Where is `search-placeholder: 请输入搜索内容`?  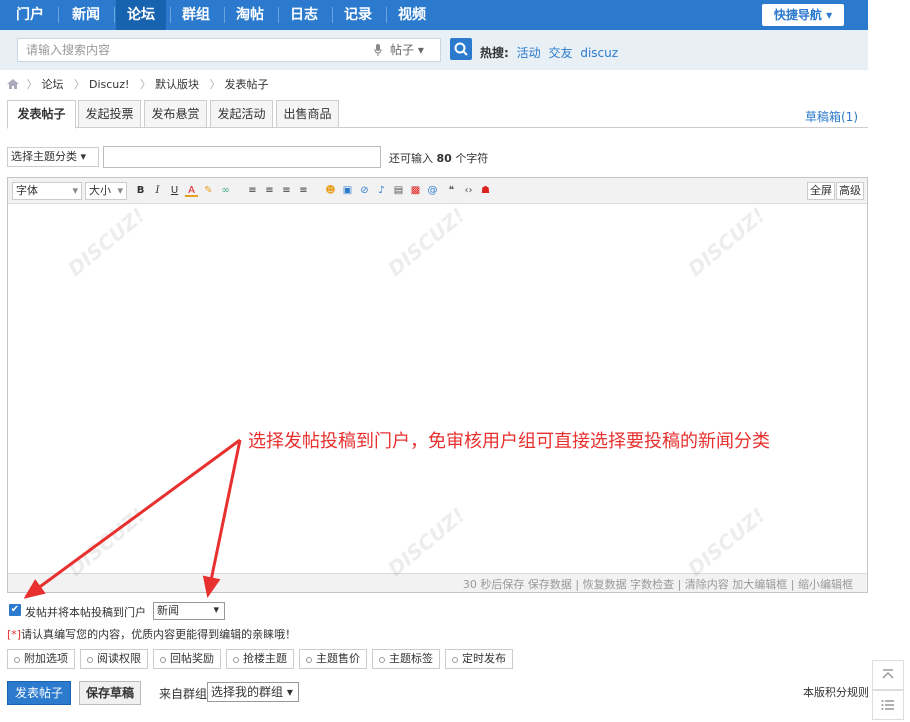 search-placeholder: 请输入搜索内容 is located at coordinates (68, 50).